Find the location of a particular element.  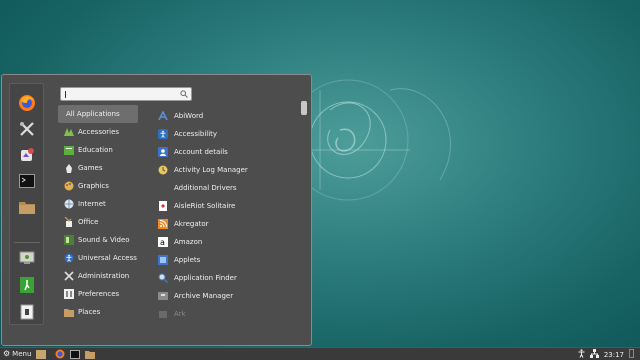

app-additional-drivers: Additional Drivers is located at coordinates (226, 188).